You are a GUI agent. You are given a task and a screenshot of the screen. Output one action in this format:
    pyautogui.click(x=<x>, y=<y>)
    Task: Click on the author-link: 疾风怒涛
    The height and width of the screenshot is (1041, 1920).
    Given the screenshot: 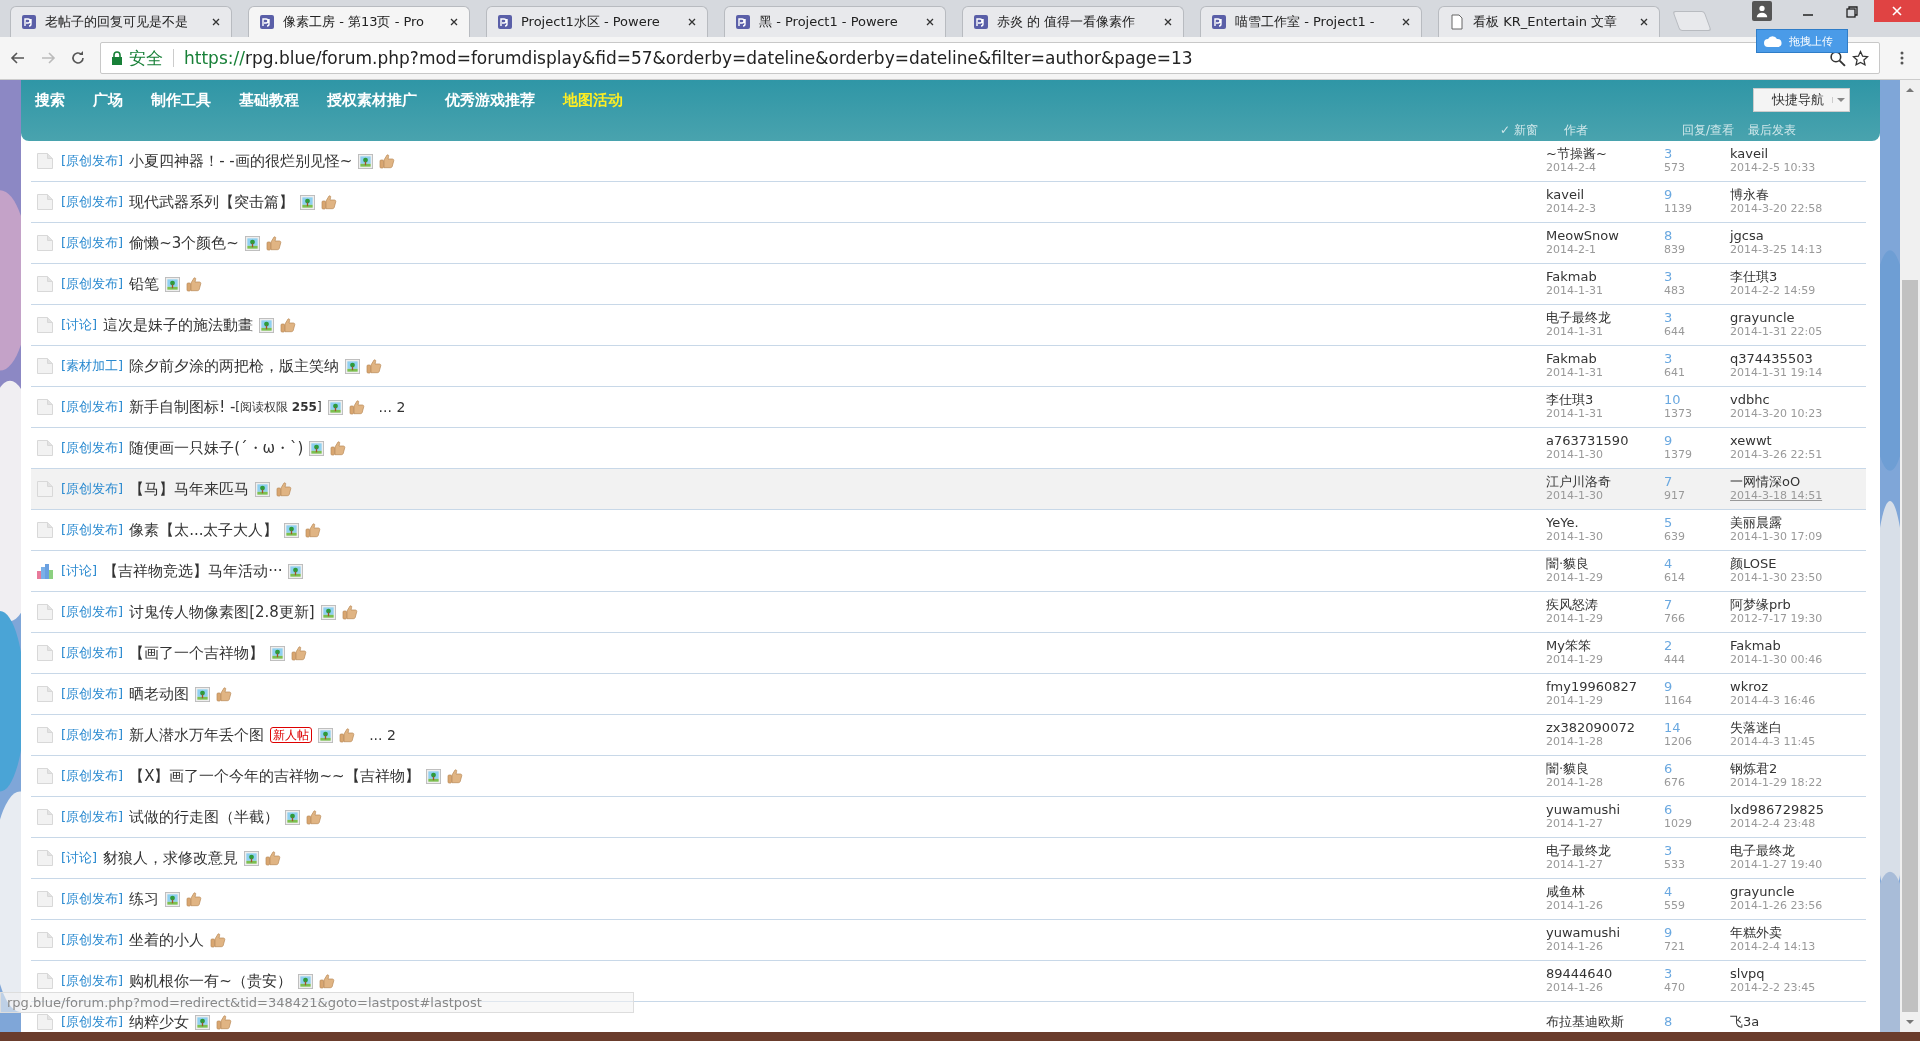 What is the action you would take?
    pyautogui.click(x=1605, y=605)
    